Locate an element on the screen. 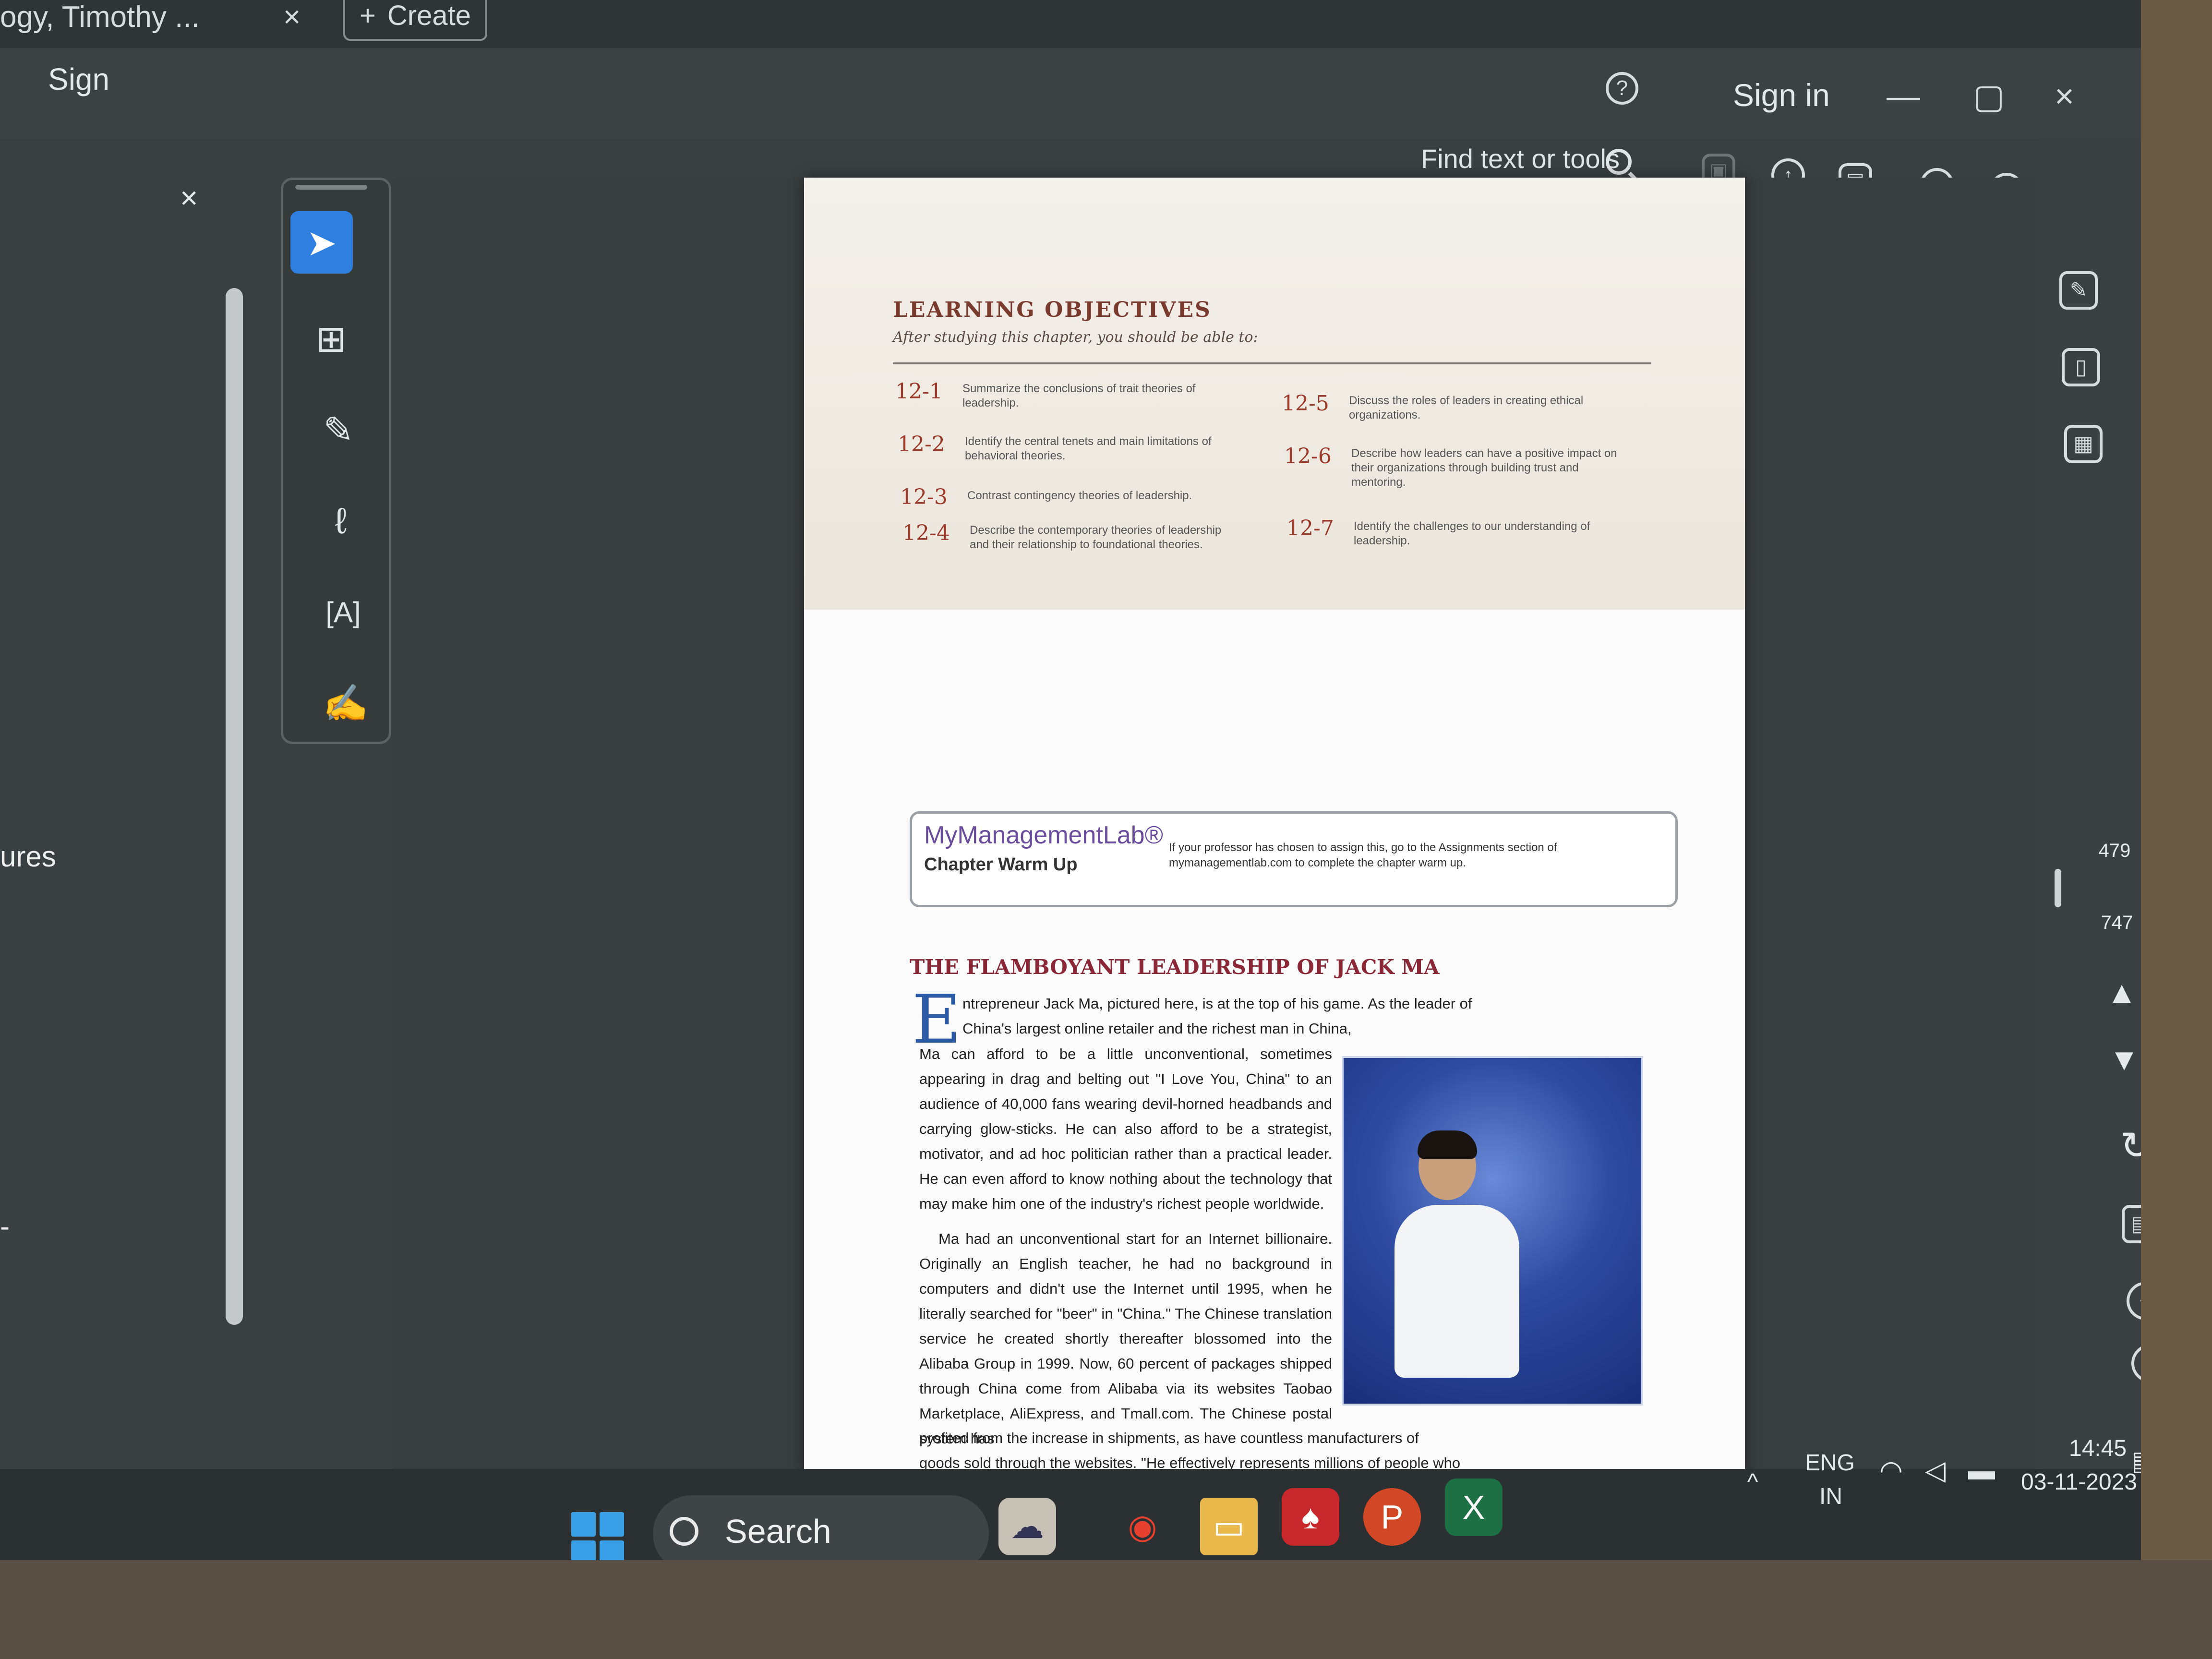 The width and height of the screenshot is (2212, 1659). taskbar-search-icon is located at coordinates (684, 1531).